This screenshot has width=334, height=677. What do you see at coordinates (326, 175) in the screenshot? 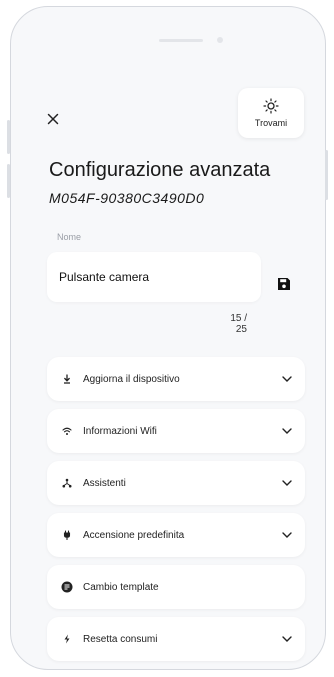
I see `power-button` at bounding box center [326, 175].